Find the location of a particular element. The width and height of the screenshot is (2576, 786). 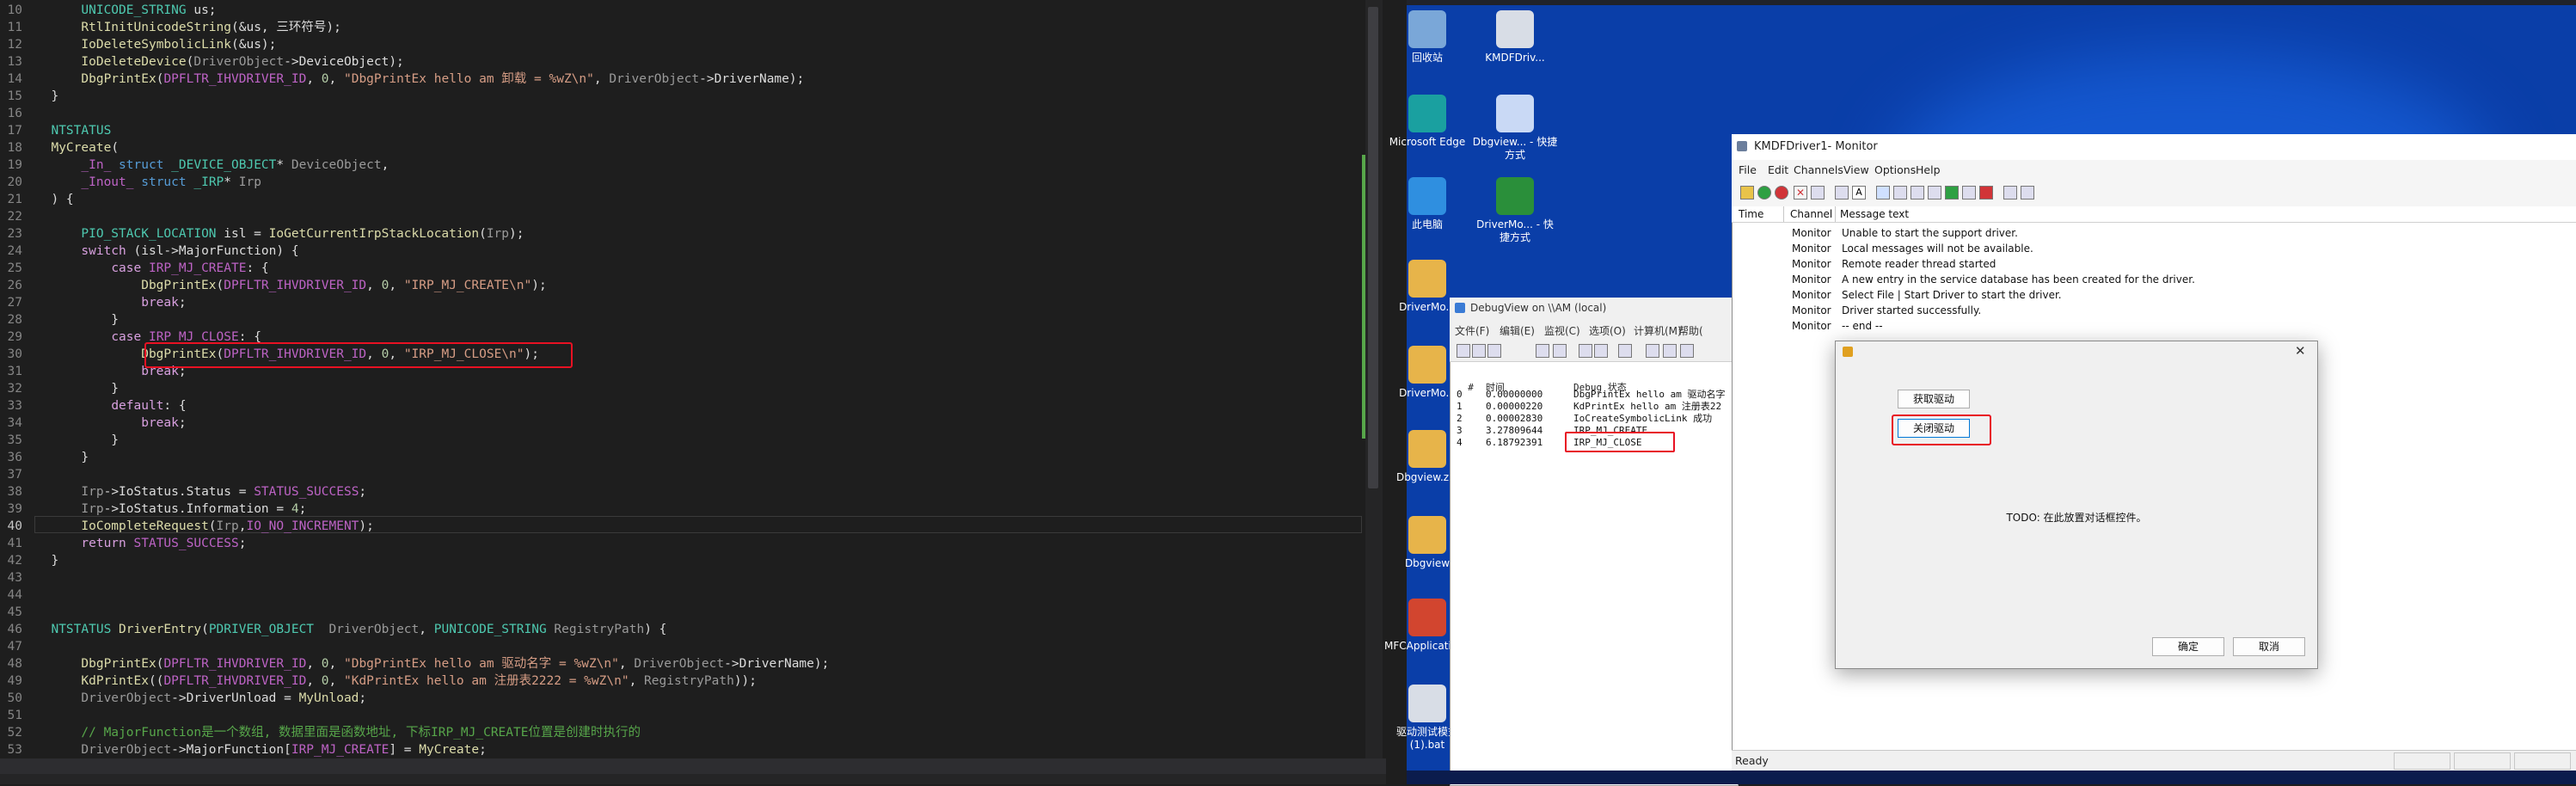

code-line: 39 Irp->IoStatus.Information = 4; is located at coordinates (683, 509).